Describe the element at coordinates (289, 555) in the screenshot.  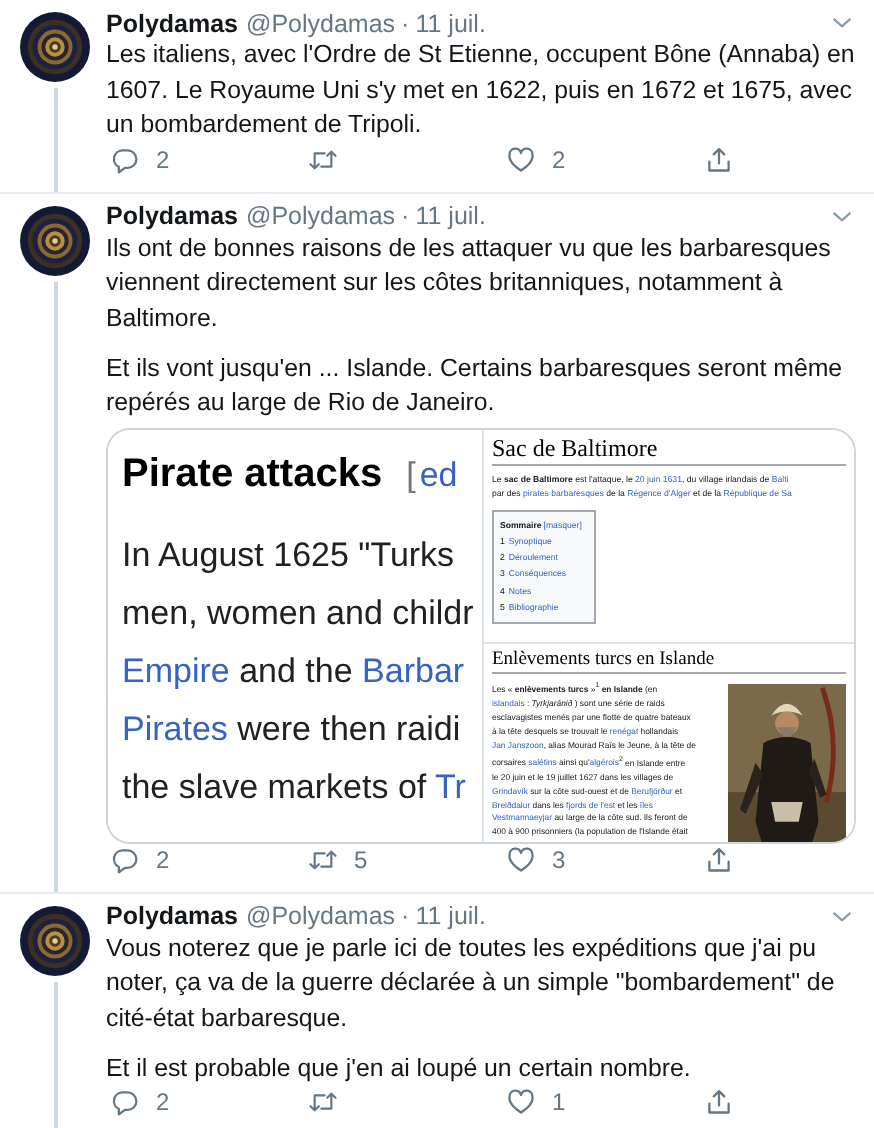
I see `paragraph-line: In August 1625 "Turks` at that location.